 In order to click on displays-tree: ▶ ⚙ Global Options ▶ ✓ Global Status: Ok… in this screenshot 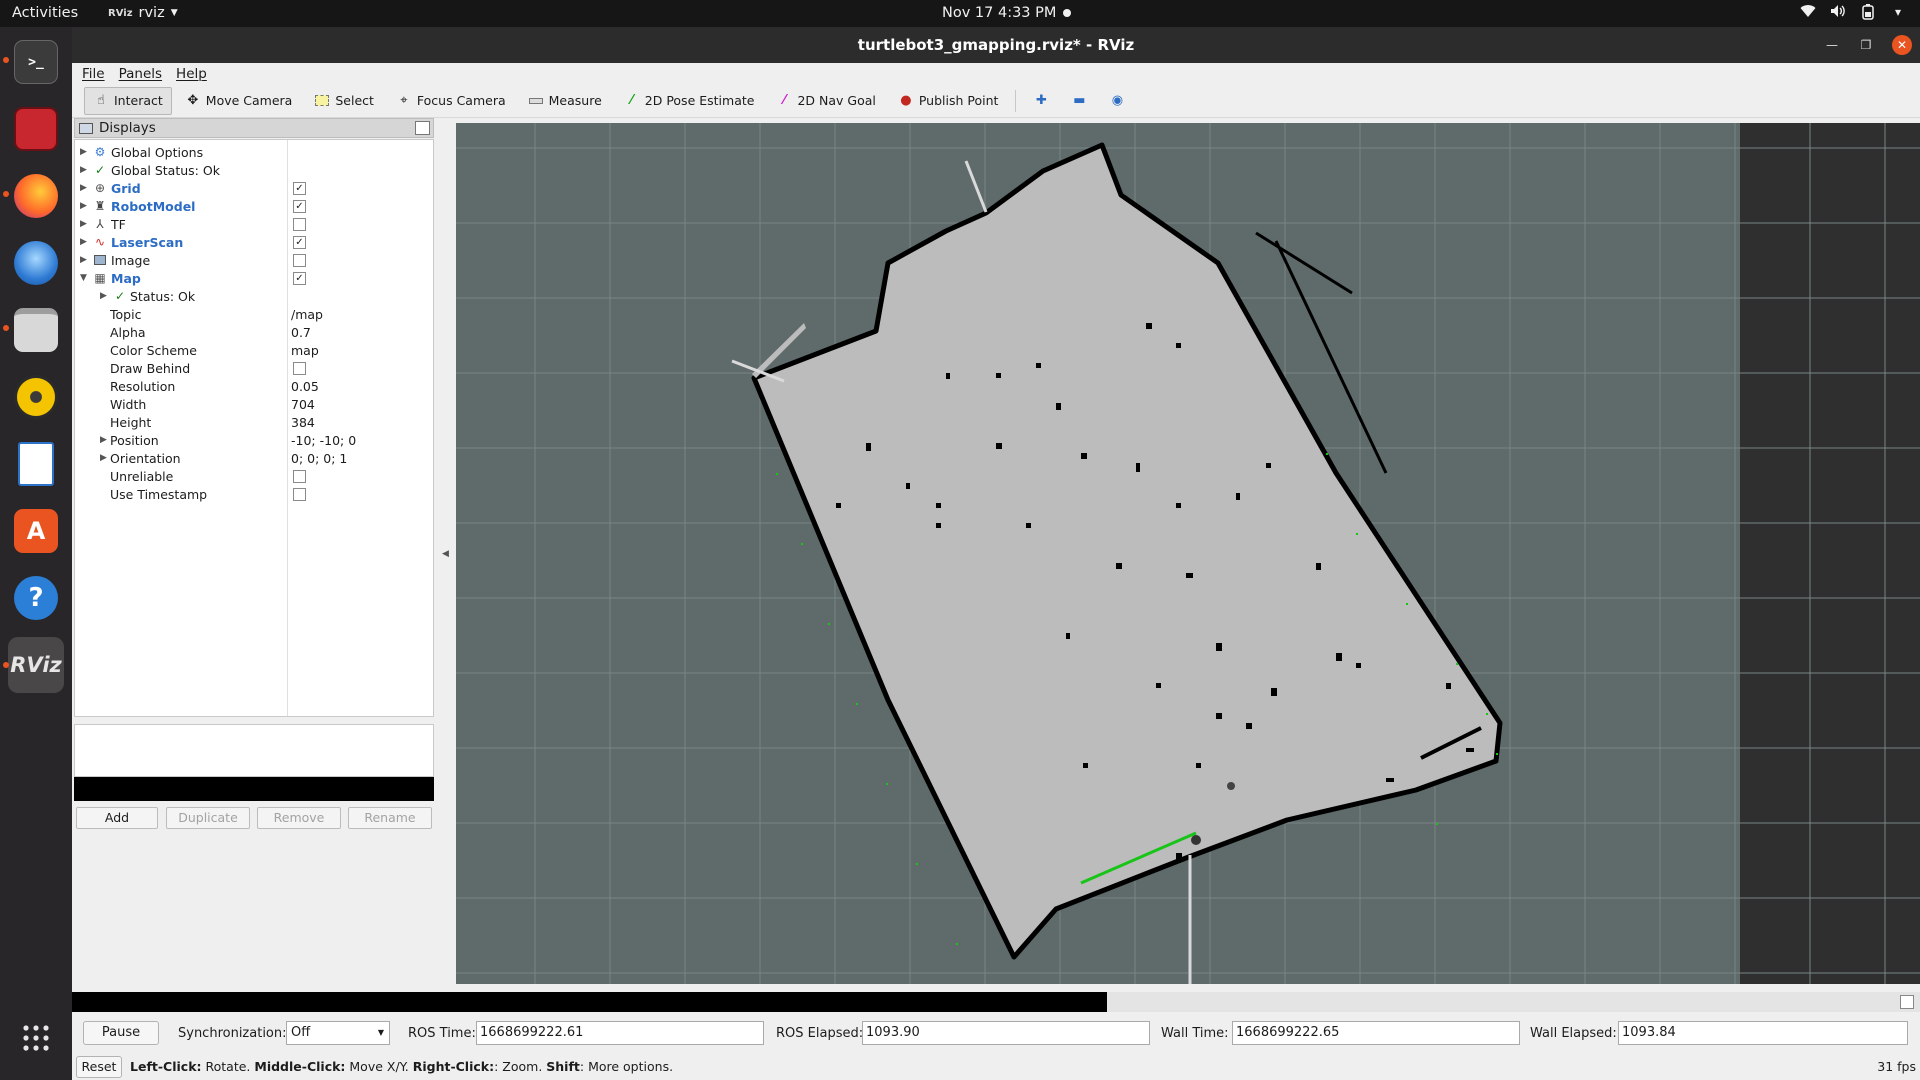, I will do `click(254, 428)`.